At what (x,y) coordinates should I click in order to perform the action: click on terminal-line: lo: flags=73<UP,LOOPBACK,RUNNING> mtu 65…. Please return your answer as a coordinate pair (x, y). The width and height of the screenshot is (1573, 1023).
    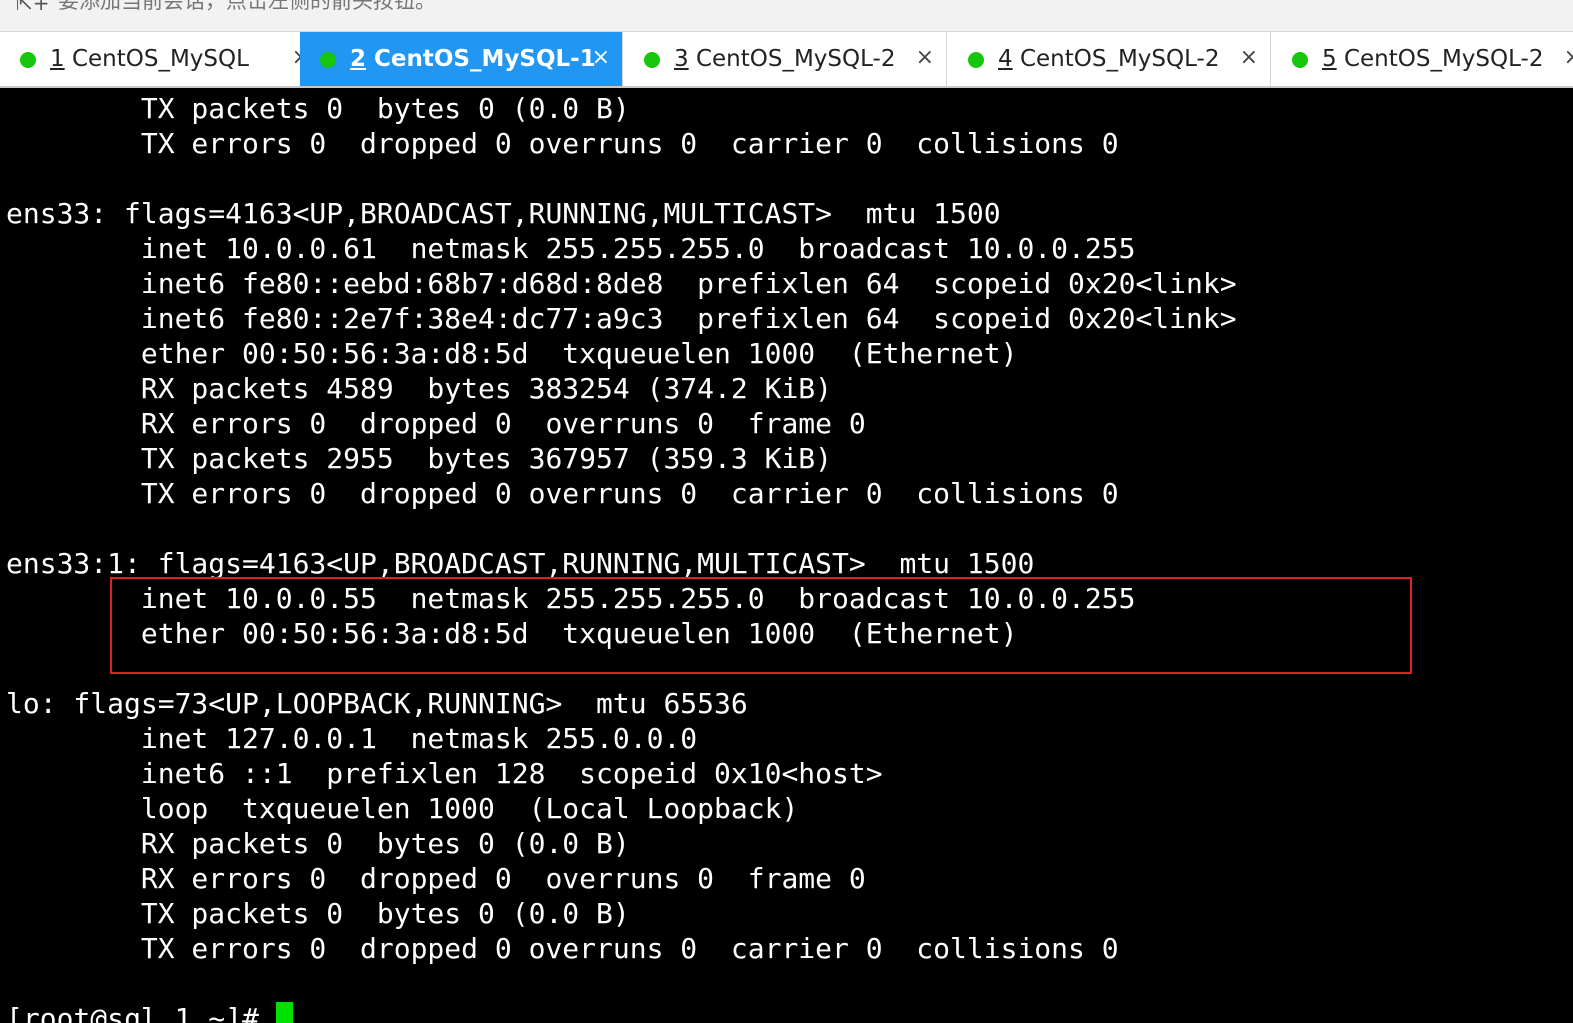
    Looking at the image, I should click on (377, 703).